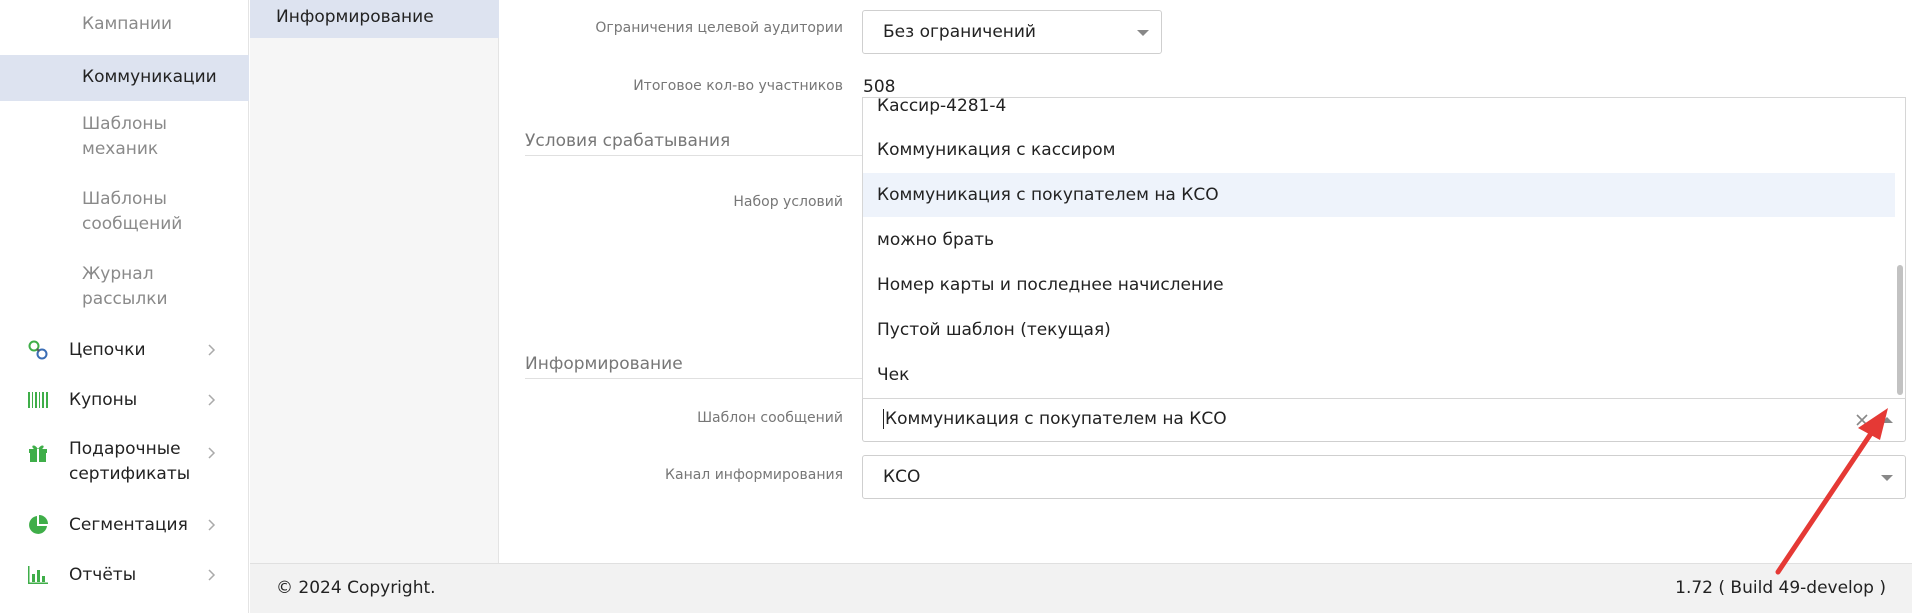 The width and height of the screenshot is (1912, 613). Describe the element at coordinates (356, 588) in the screenshot. I see `copyright-text: © 2024 Copyright.` at that location.